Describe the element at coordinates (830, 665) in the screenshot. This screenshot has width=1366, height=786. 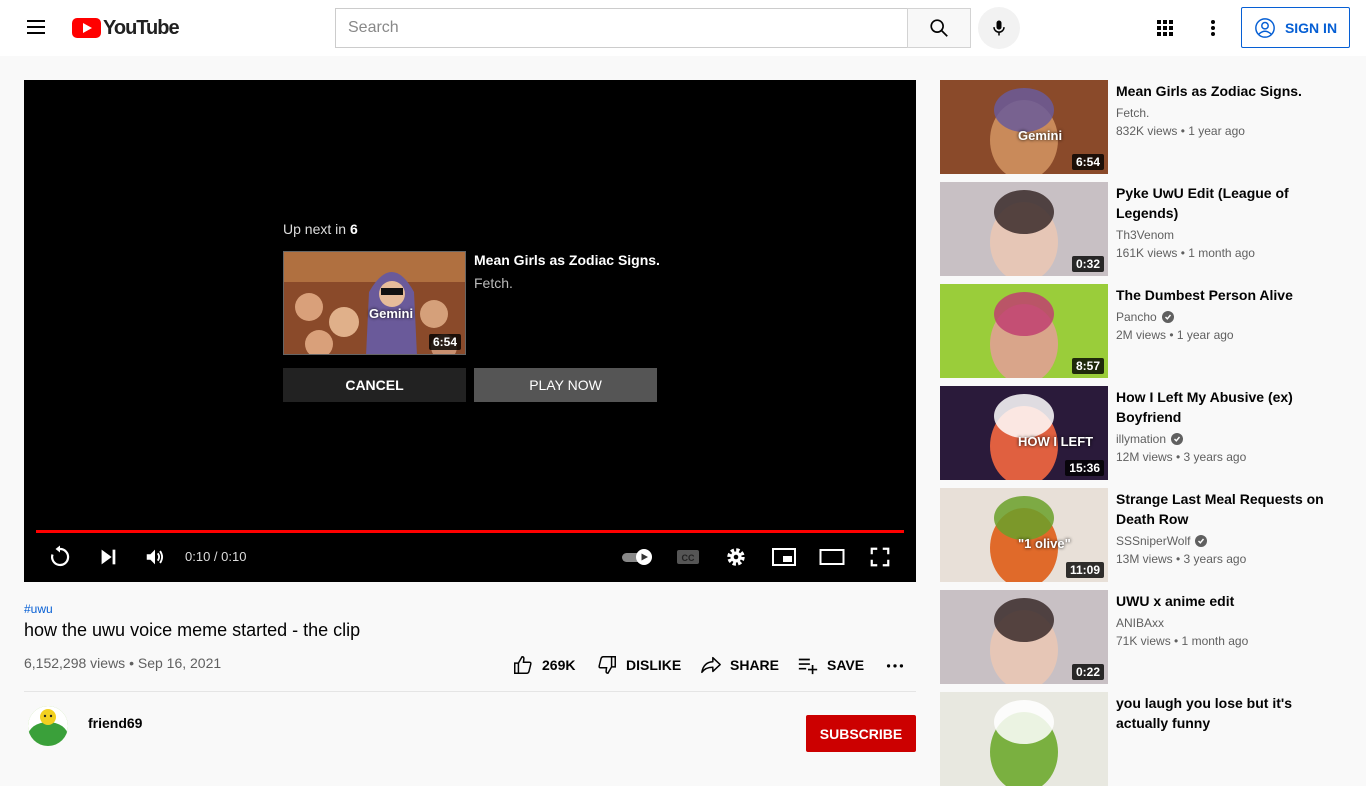
I see `save-button: SAVE` at that location.